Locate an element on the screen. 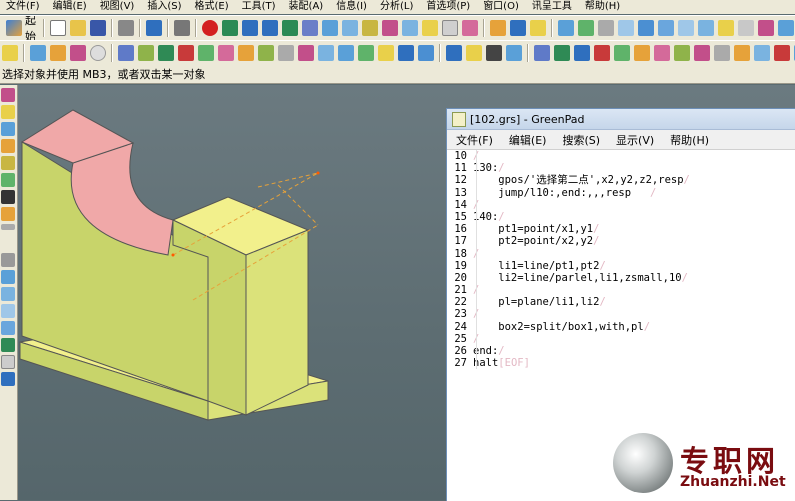  measure-icon is located at coordinates (562, 53).